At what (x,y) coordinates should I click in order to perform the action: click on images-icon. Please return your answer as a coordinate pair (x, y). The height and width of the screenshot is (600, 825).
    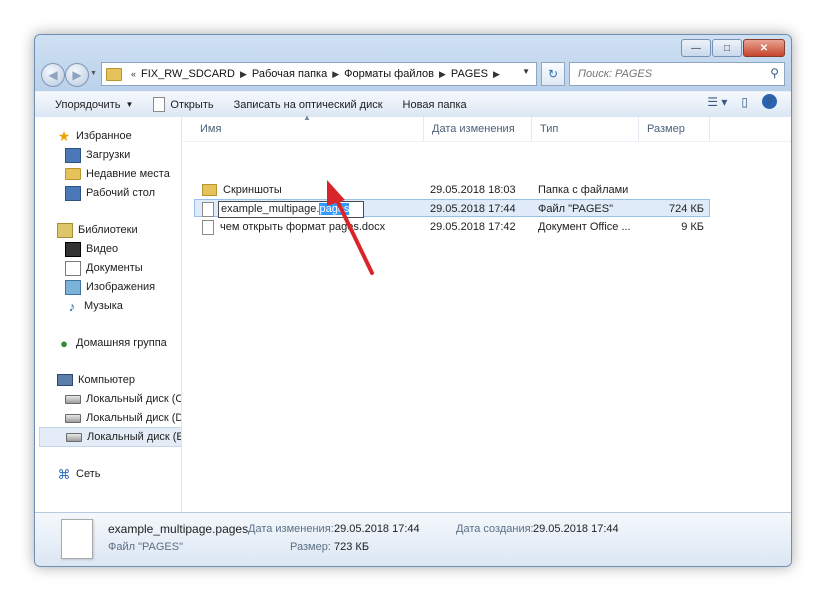
    Looking at the image, I should click on (73, 287).